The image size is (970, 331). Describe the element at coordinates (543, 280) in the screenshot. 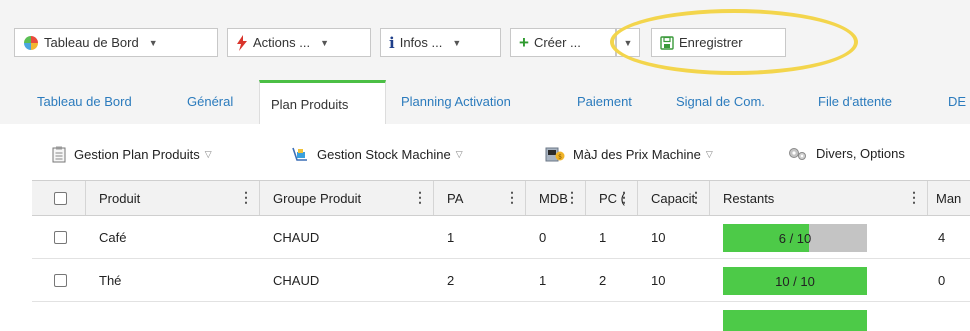

I see `cell-mdb: 1` at that location.